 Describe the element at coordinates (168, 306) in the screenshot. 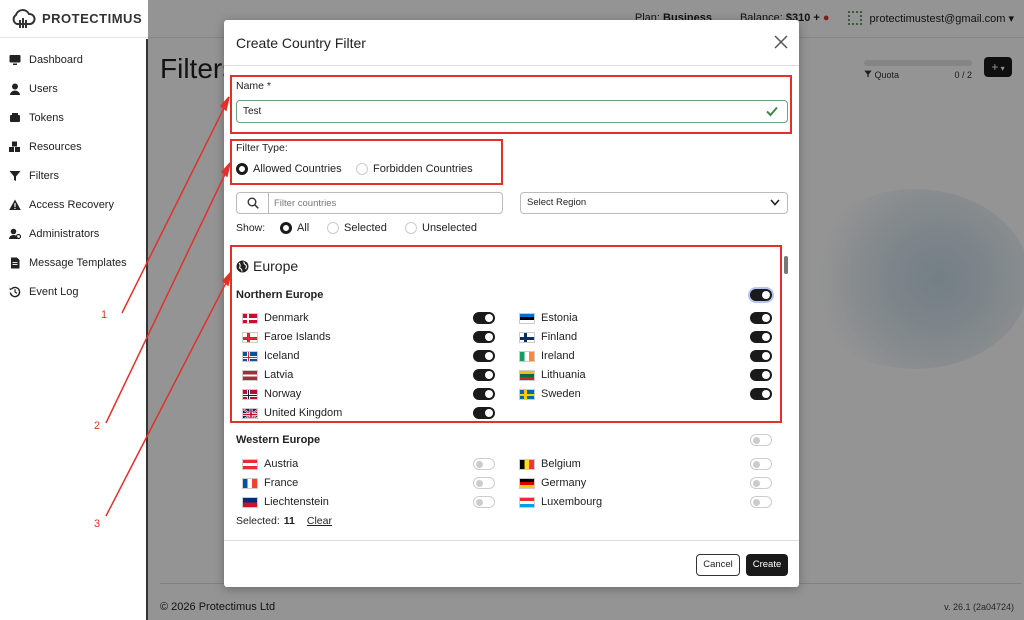

I see `annotation-arrows` at that location.